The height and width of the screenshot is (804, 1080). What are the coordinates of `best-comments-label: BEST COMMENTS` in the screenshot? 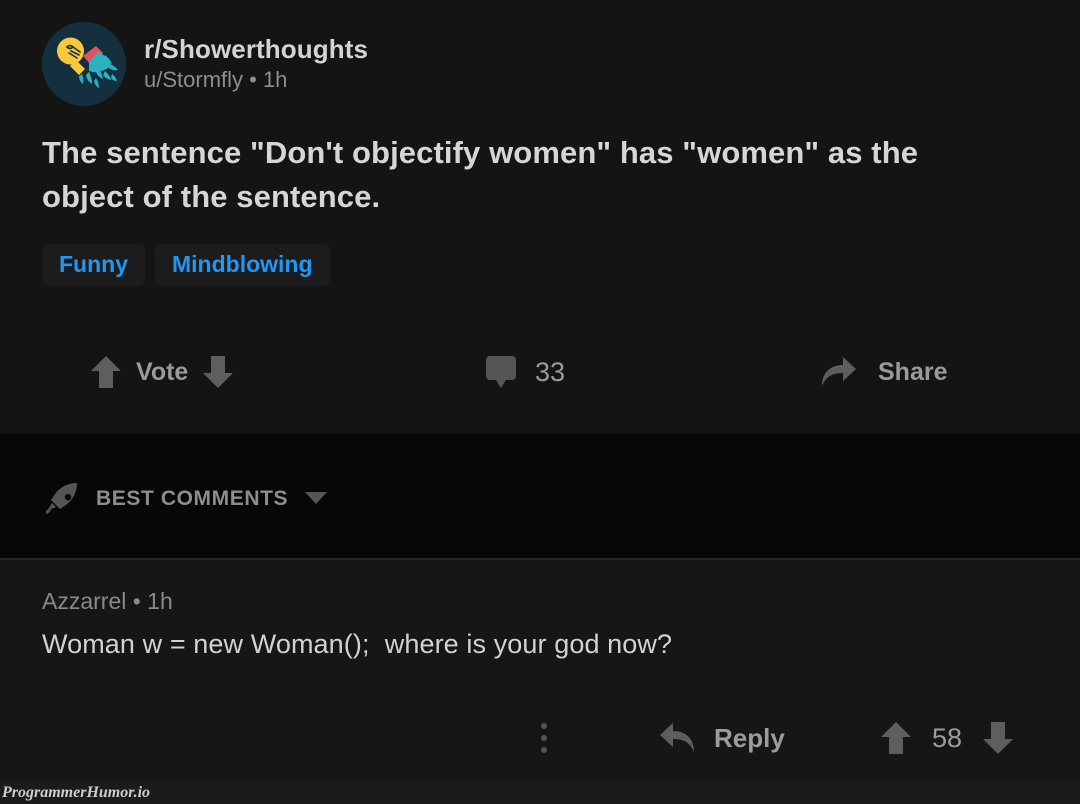 It's located at (192, 498).